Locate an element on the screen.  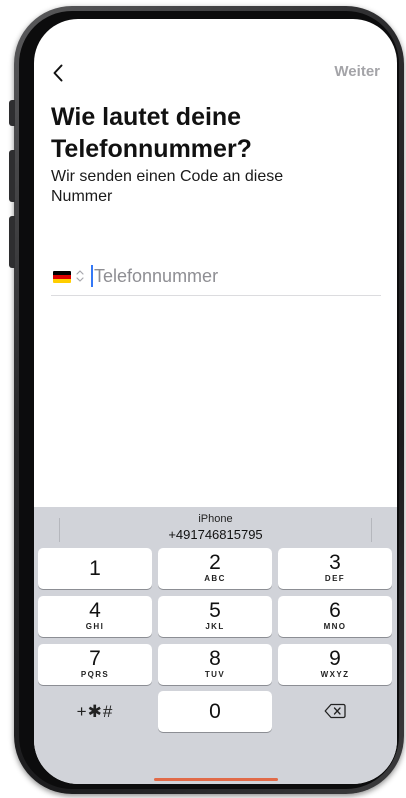
keyboard-suggestion-bar: iPhone +491746815795 is located at coordinates (215, 527).